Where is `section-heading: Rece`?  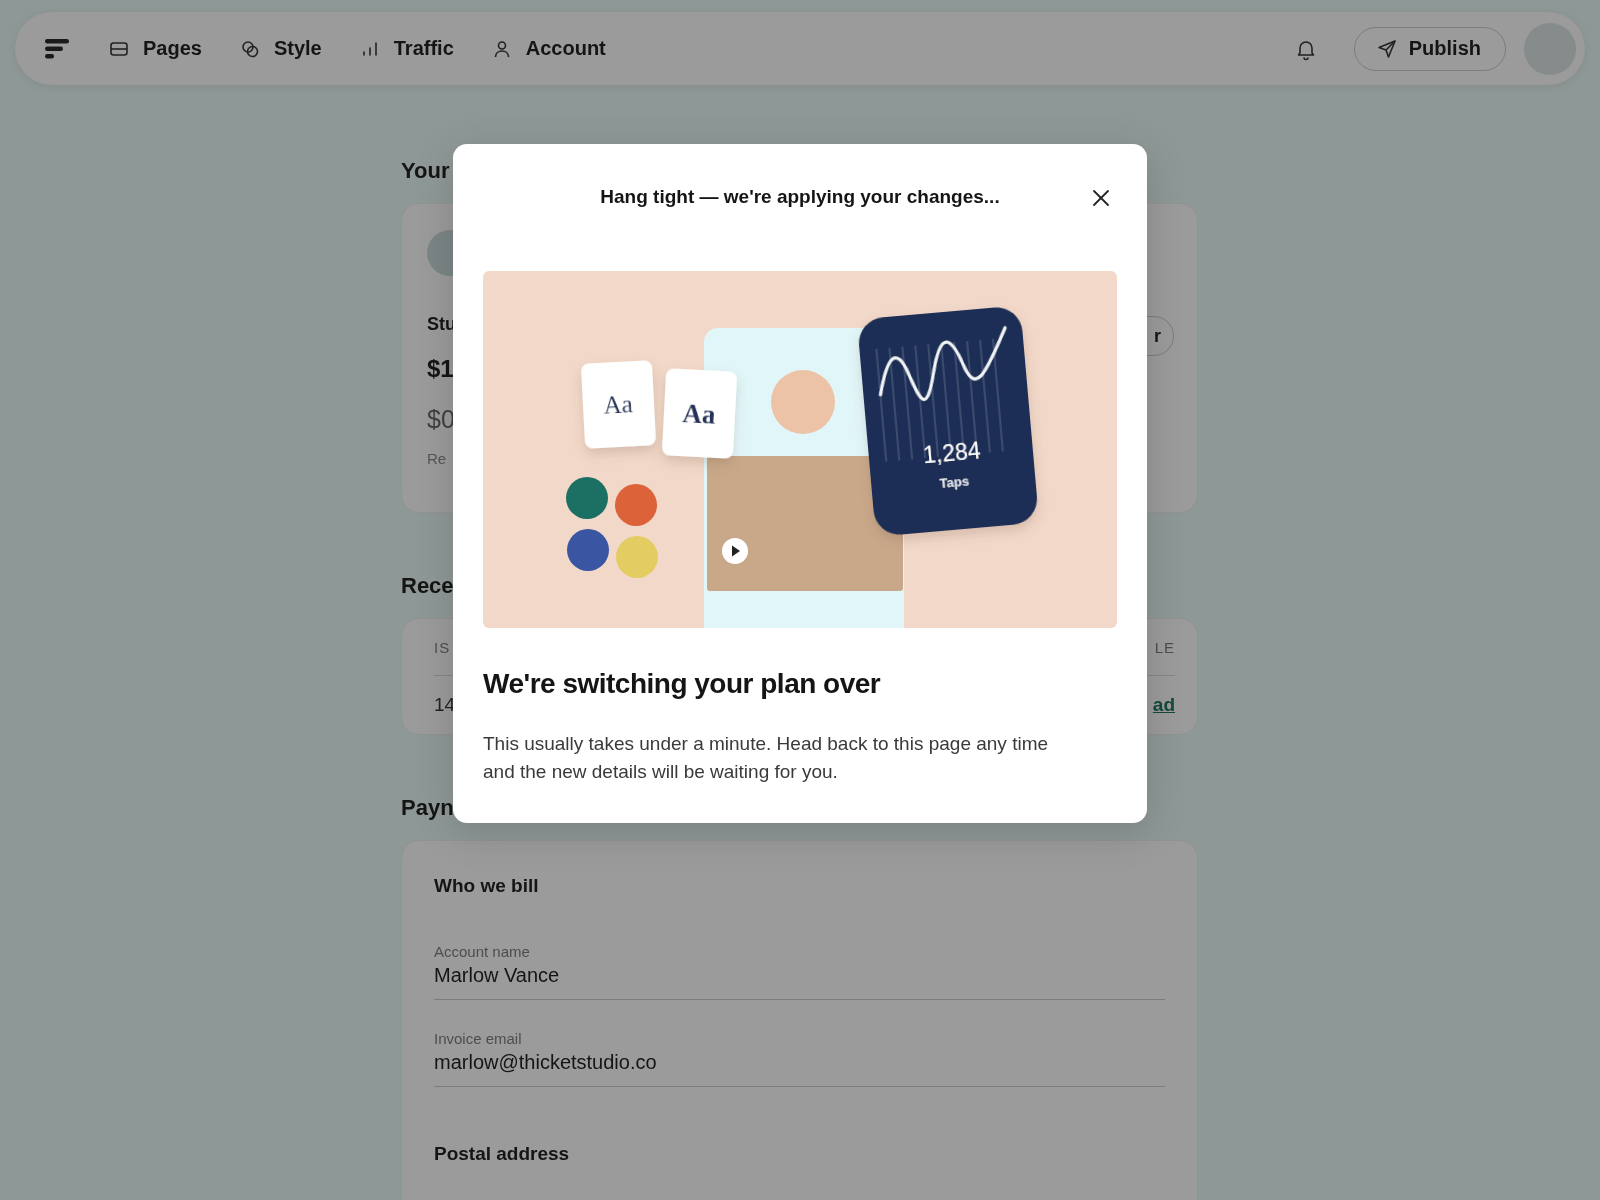 section-heading: Rece is located at coordinates (428, 586).